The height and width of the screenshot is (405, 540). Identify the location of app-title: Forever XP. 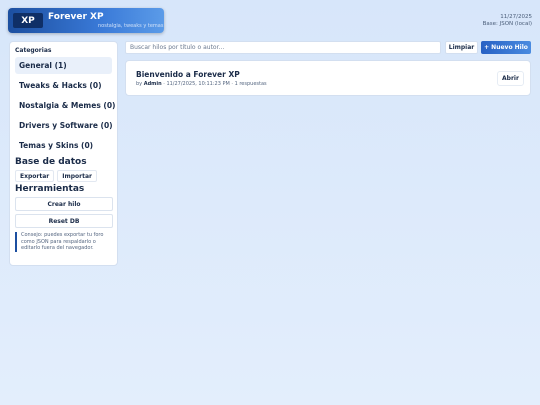
(76, 17).